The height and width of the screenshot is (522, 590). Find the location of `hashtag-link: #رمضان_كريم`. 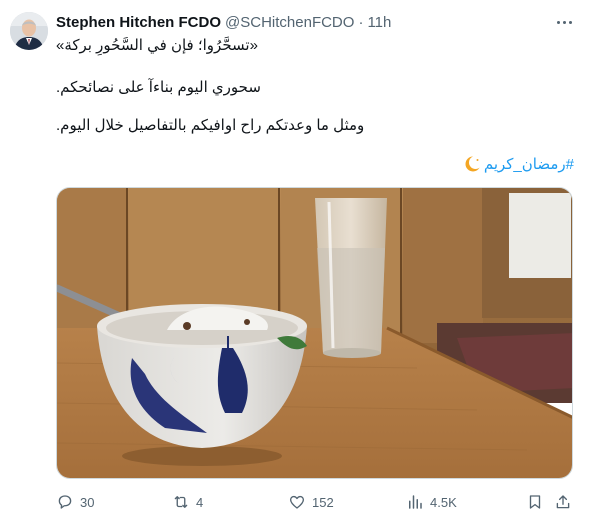

hashtag-link: #رمضان_كريم is located at coordinates (529, 164).